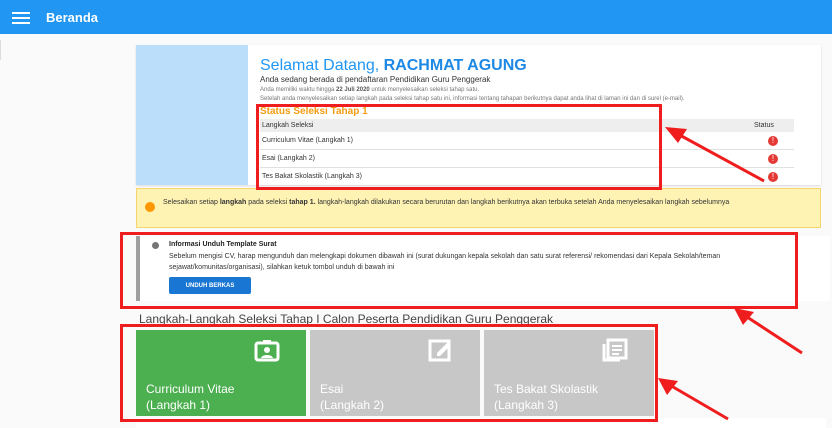 This screenshot has height=428, width=832. What do you see at coordinates (192, 115) in the screenshot?
I see `avatar-placeholder` at bounding box center [192, 115].